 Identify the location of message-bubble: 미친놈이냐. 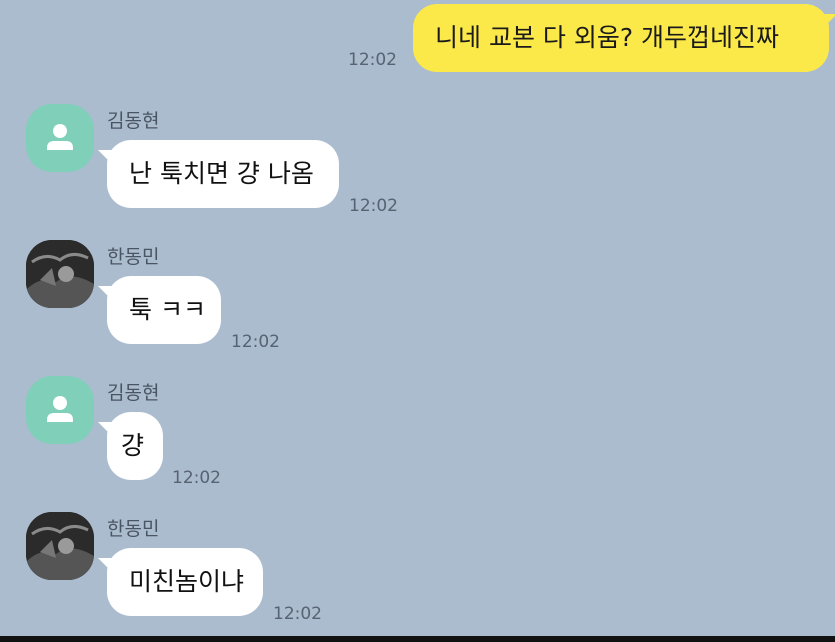
(180, 582).